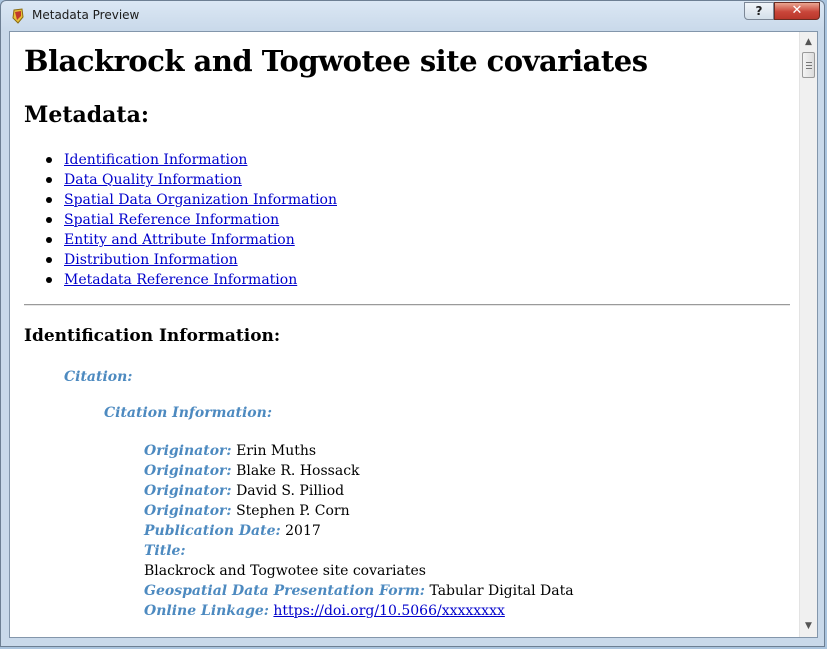  What do you see at coordinates (151, 260) in the screenshot?
I see `toc-link-distribution: Distribution Information` at bounding box center [151, 260].